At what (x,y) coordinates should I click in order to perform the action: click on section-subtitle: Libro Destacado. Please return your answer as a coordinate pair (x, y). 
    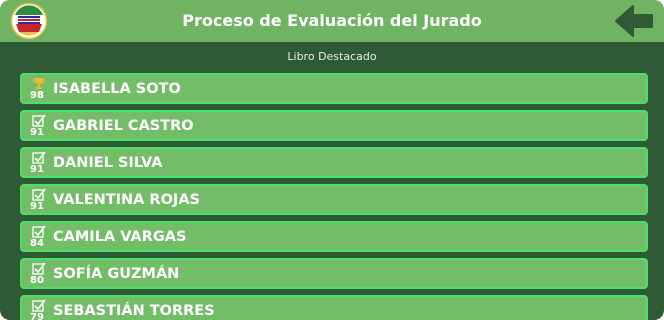
    Looking at the image, I should click on (332, 56).